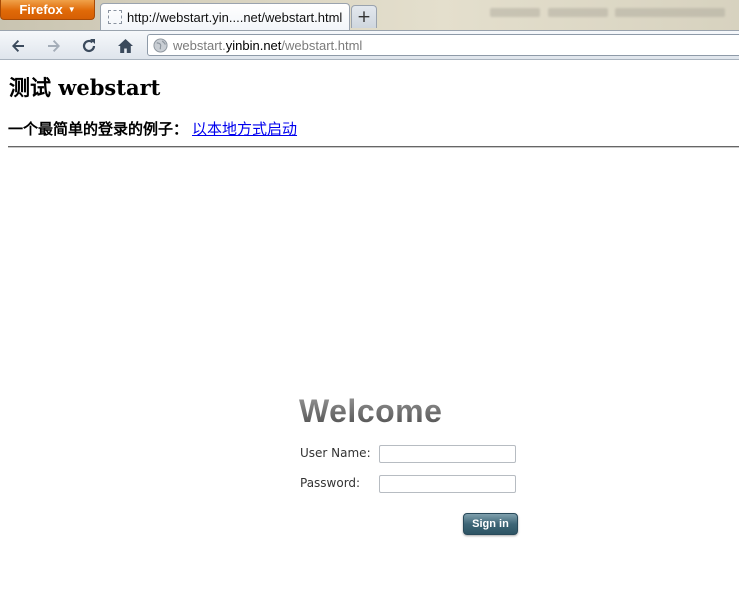 The image size is (739, 597). I want to click on password-label: Password:, so click(330, 483).